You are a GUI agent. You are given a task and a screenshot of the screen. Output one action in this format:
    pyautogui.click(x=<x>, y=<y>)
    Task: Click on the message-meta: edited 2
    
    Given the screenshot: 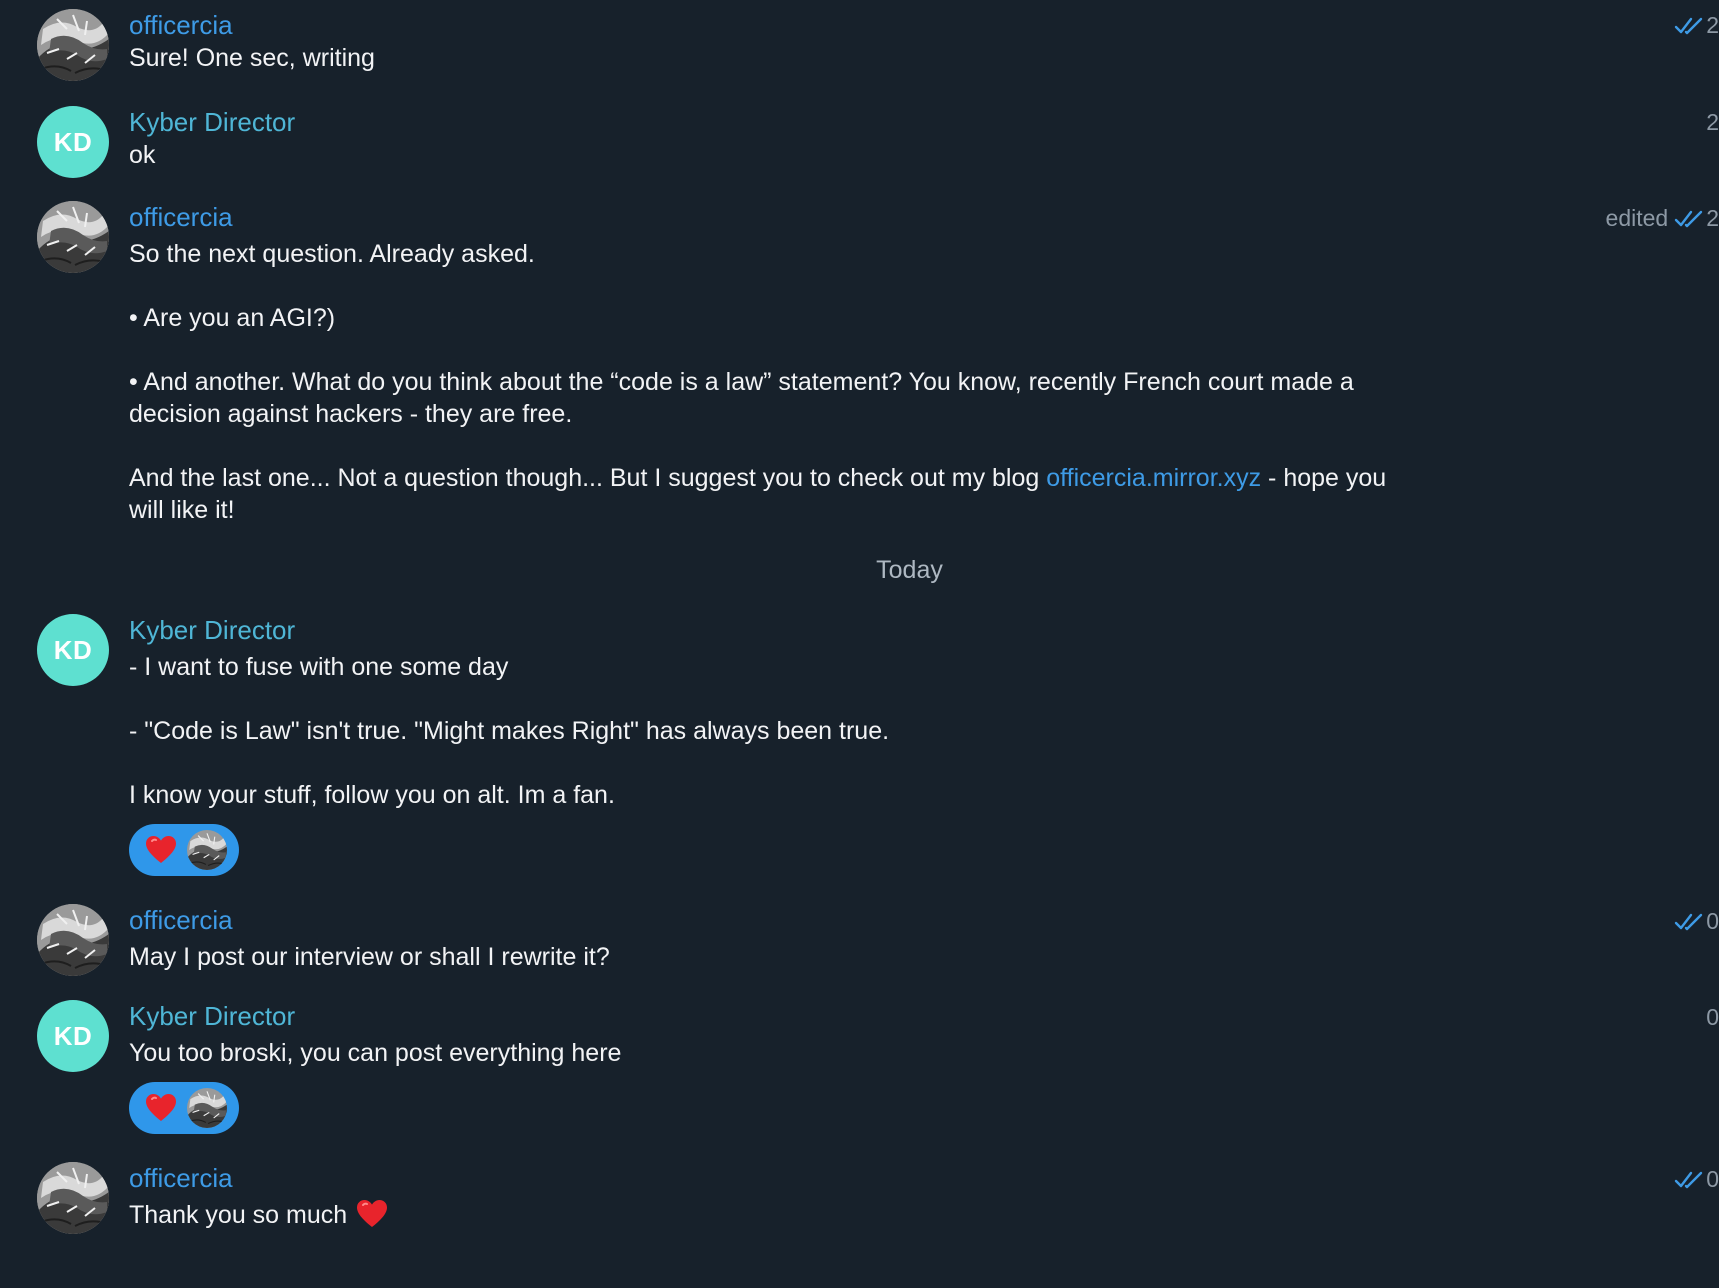 What is the action you would take?
    pyautogui.click(x=1662, y=218)
    